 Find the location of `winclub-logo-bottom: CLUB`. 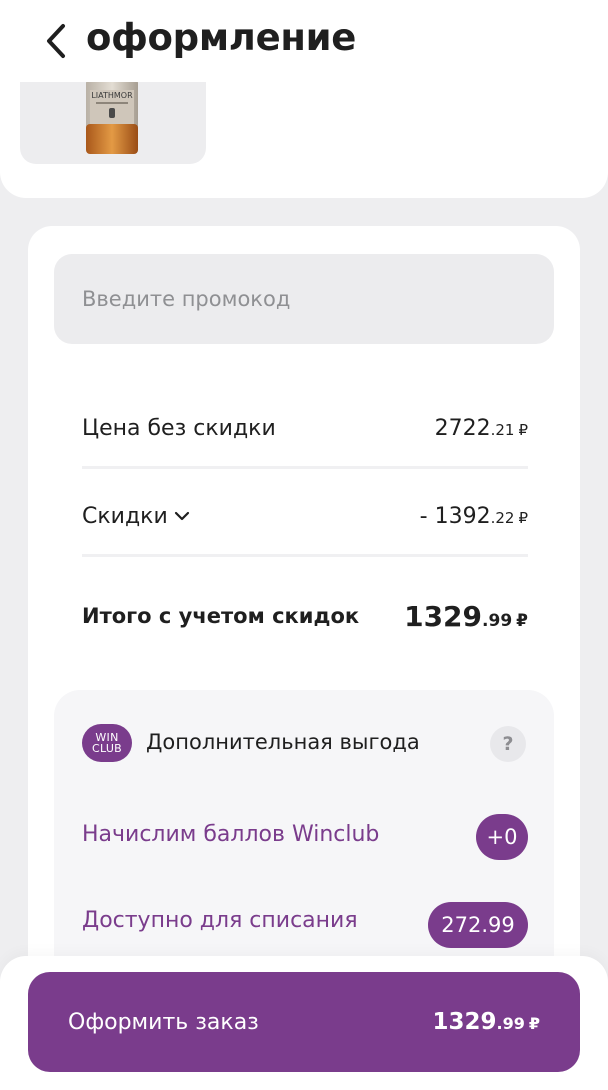

winclub-logo-bottom: CLUB is located at coordinates (107, 748).